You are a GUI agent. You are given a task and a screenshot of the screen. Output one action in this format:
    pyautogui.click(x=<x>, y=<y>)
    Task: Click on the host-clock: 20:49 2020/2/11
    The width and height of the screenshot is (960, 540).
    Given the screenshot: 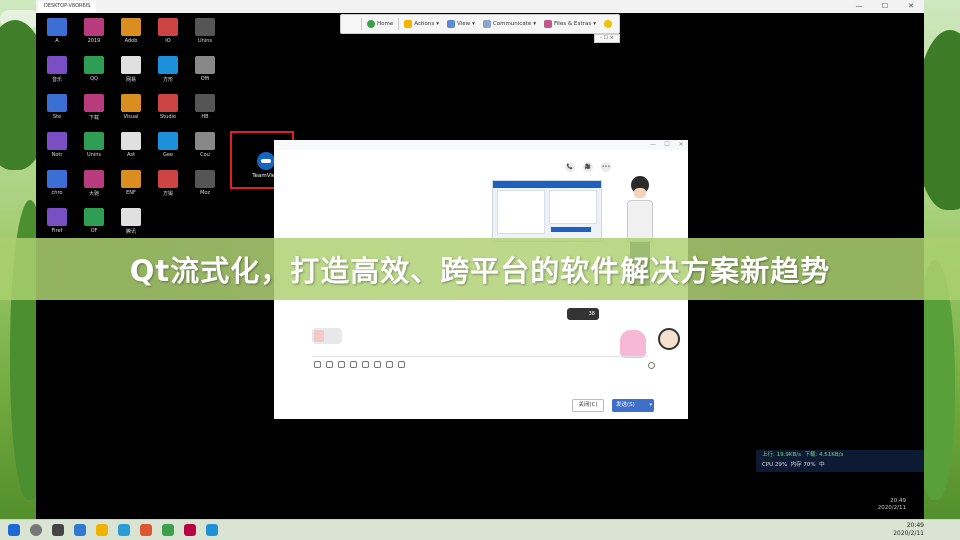 What is the action you would take?
    pyautogui.click(x=908, y=530)
    